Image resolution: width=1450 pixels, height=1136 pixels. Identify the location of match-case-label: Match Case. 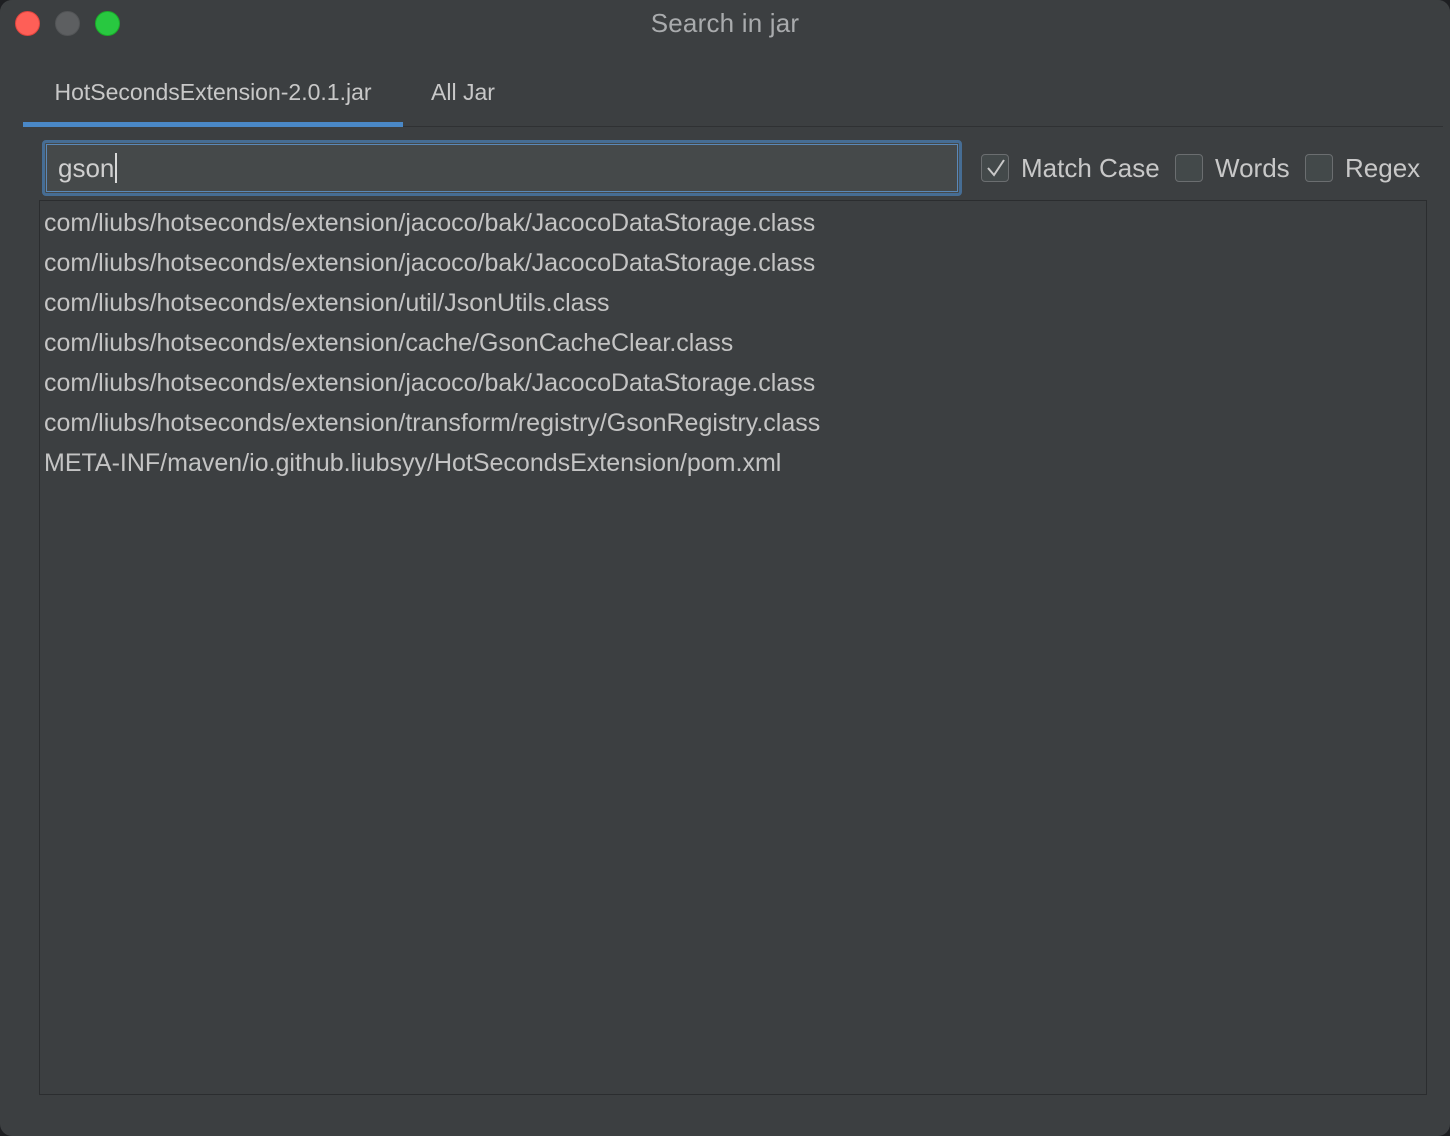
(1090, 167).